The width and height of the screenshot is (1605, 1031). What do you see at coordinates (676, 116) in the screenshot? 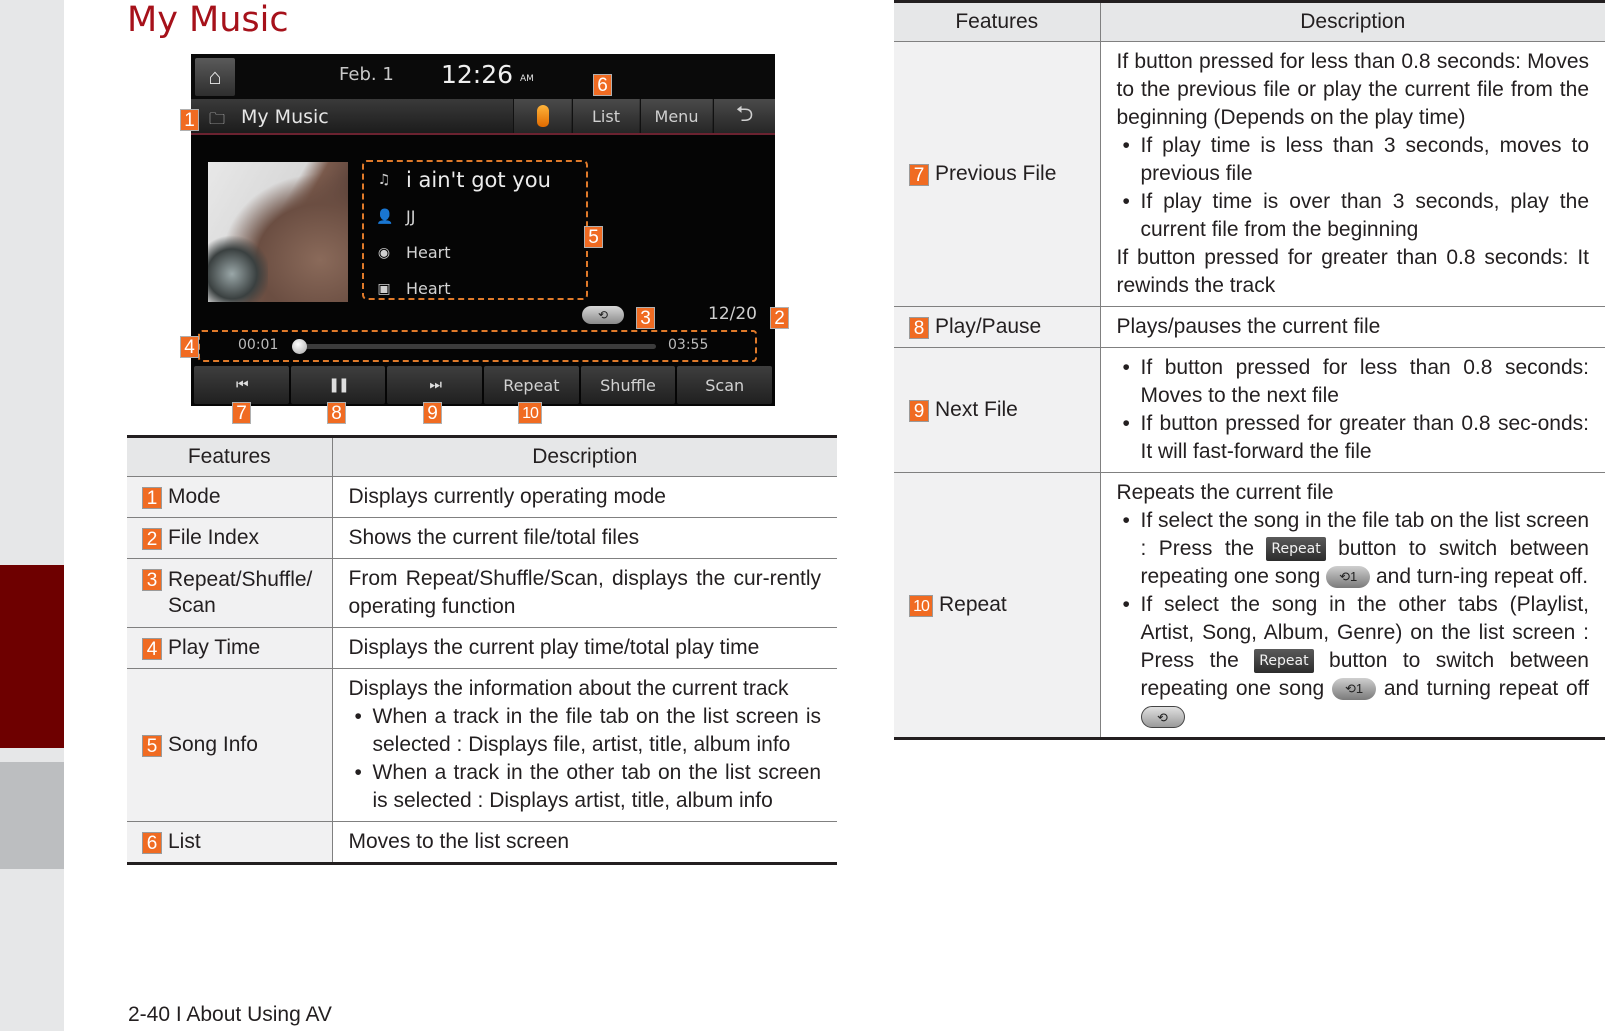
I see `menu-button: Menu` at bounding box center [676, 116].